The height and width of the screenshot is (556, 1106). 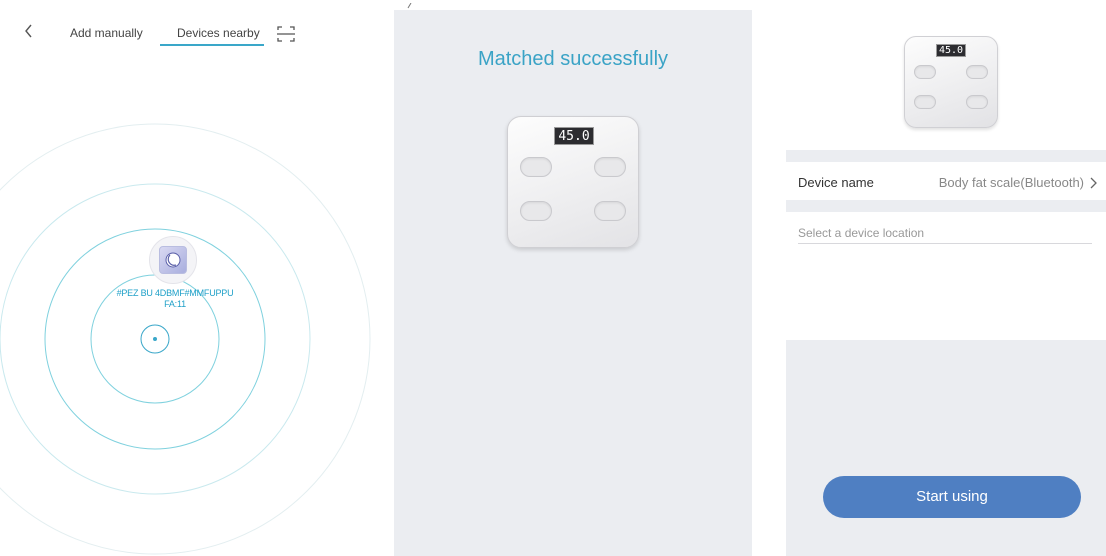 What do you see at coordinates (951, 82) in the screenshot?
I see `body-scale-thumbnail: 45.0` at bounding box center [951, 82].